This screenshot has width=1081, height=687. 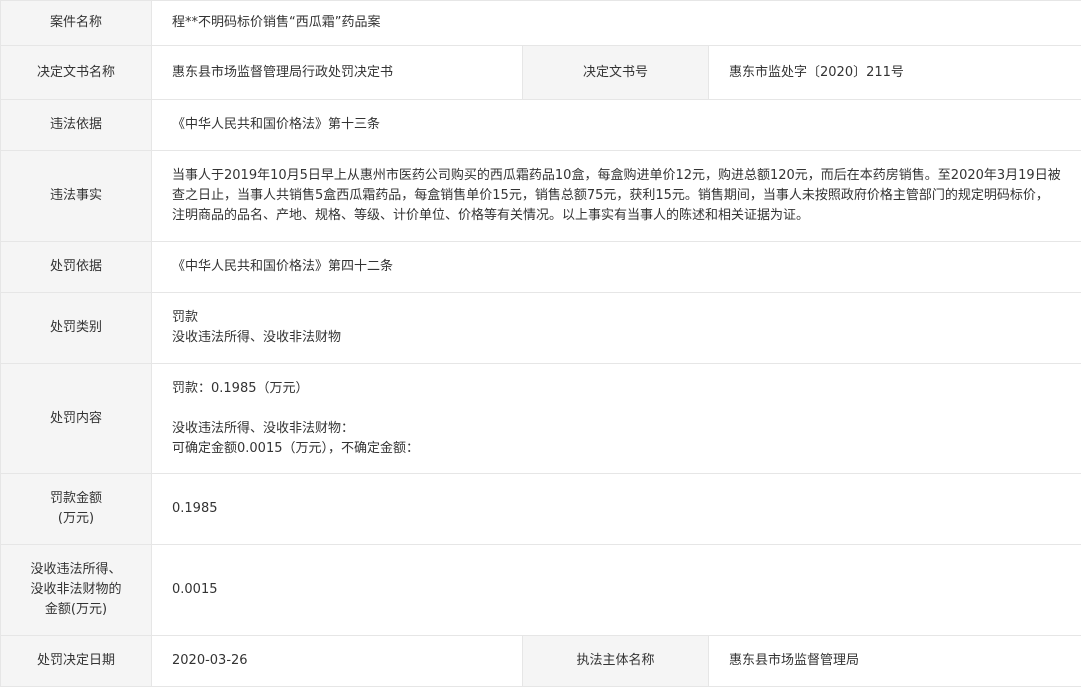 What do you see at coordinates (616, 449) in the screenshot?
I see `penalty-content-line-3: 可确定金额0.0015（万元），不确定金额：` at bounding box center [616, 449].